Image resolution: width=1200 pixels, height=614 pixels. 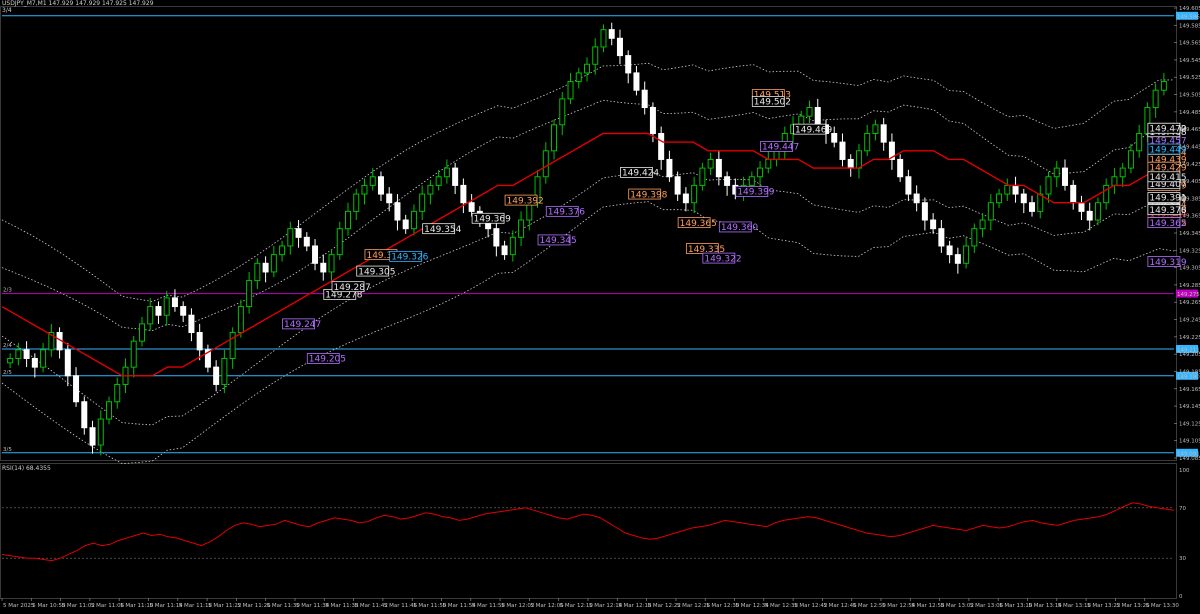 What do you see at coordinates (566, 213) in the screenshot?
I see `price-annotation-text: 149.376` at bounding box center [566, 213].